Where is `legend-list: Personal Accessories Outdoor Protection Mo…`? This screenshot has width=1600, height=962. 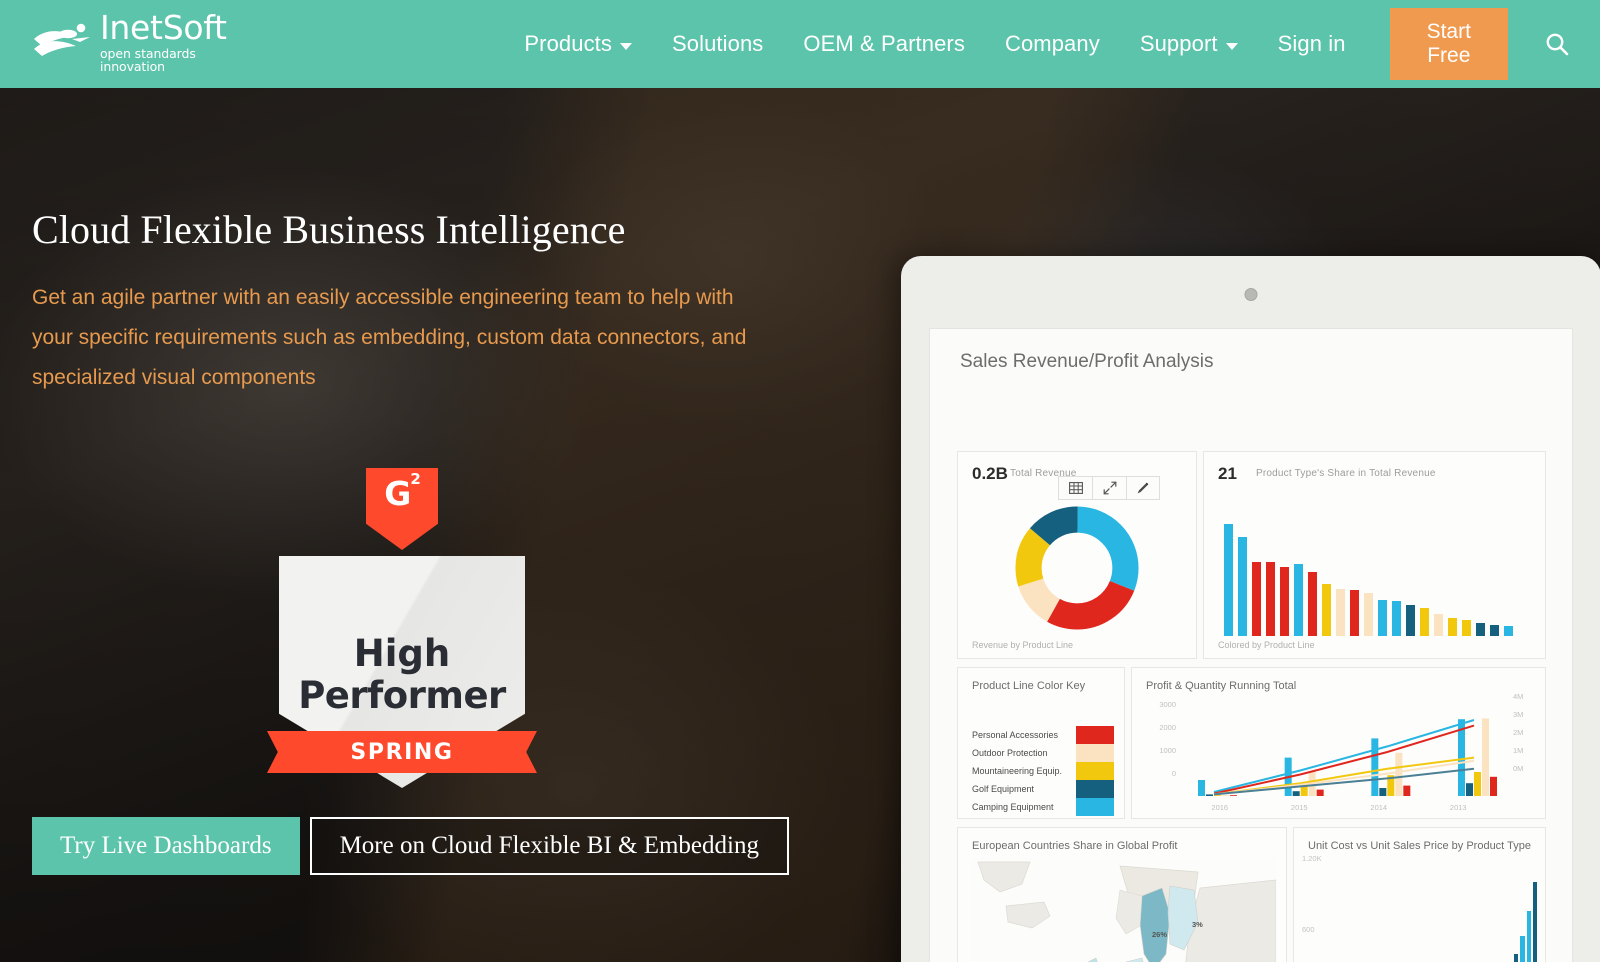 legend-list: Personal Accessories Outdoor Protection Mo… is located at coordinates (1043, 771).